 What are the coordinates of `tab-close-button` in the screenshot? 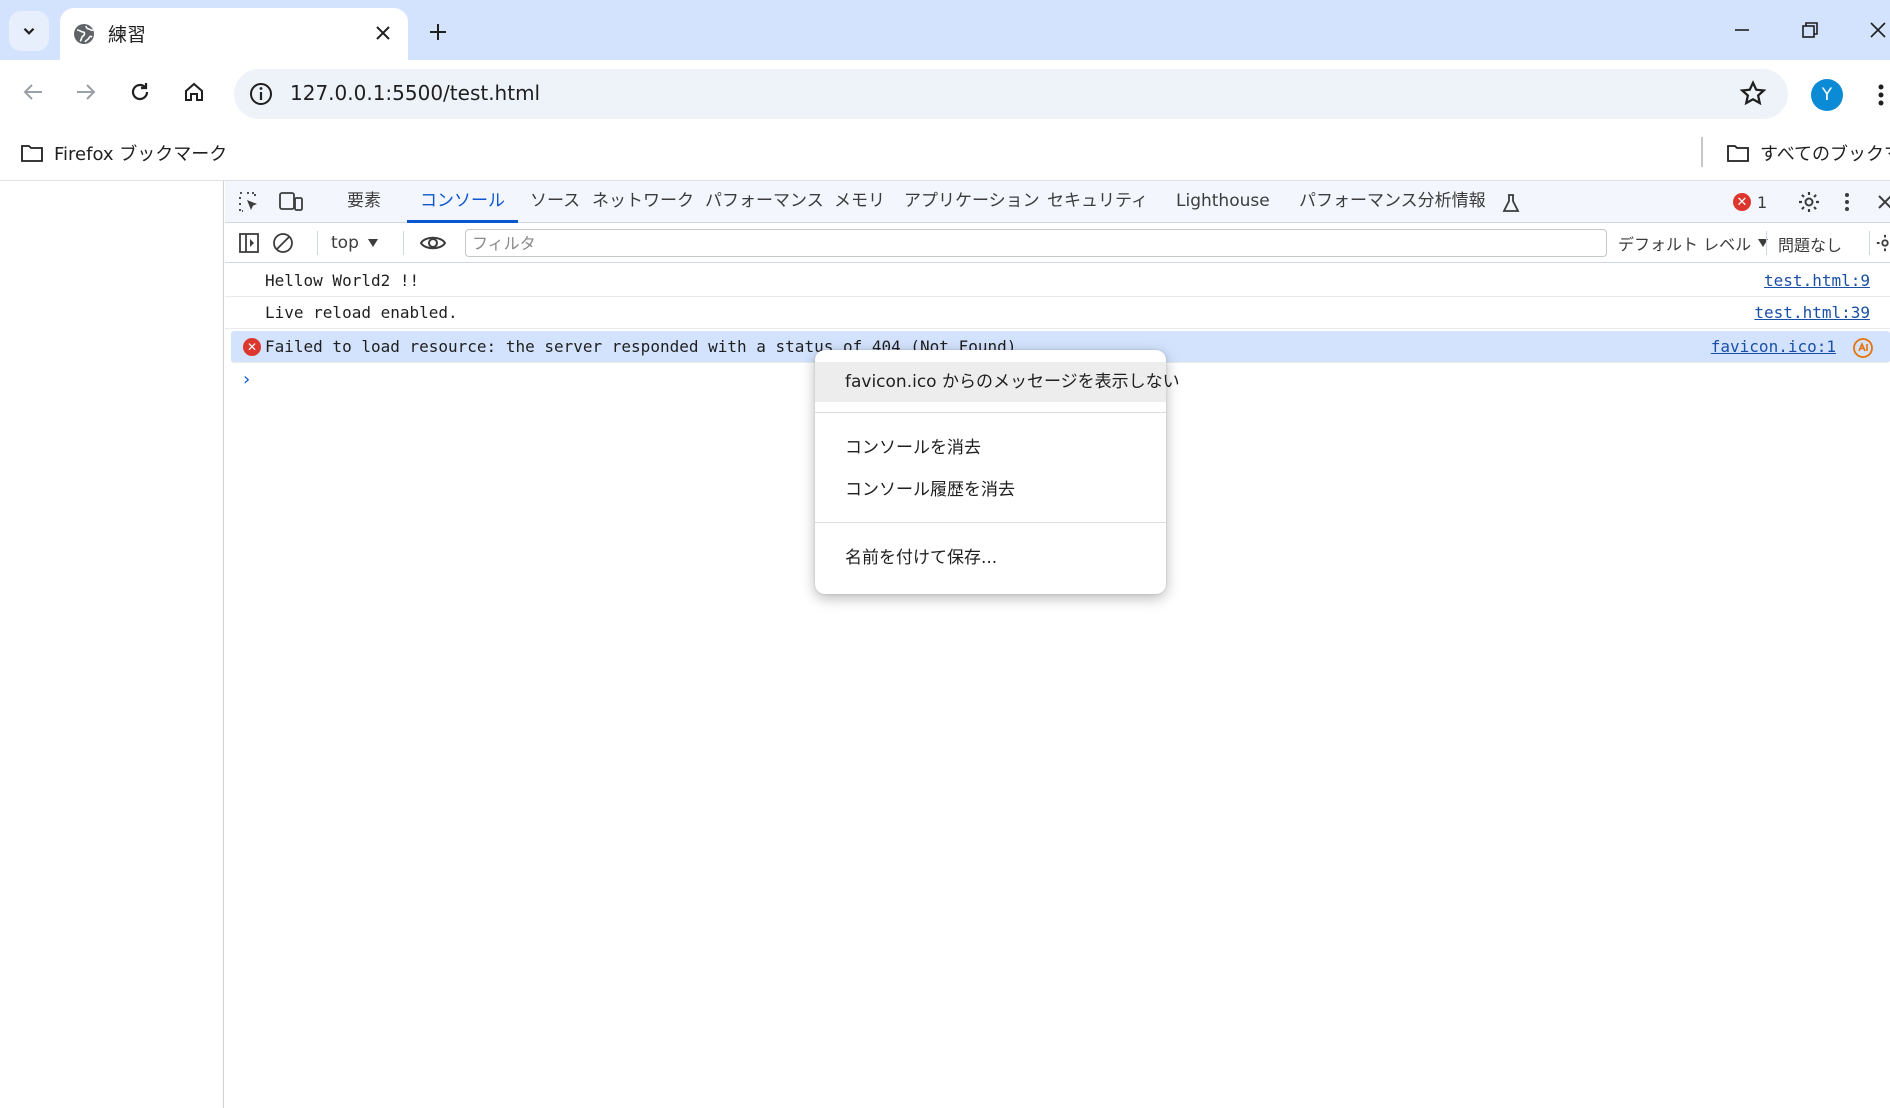 It's located at (383, 33).